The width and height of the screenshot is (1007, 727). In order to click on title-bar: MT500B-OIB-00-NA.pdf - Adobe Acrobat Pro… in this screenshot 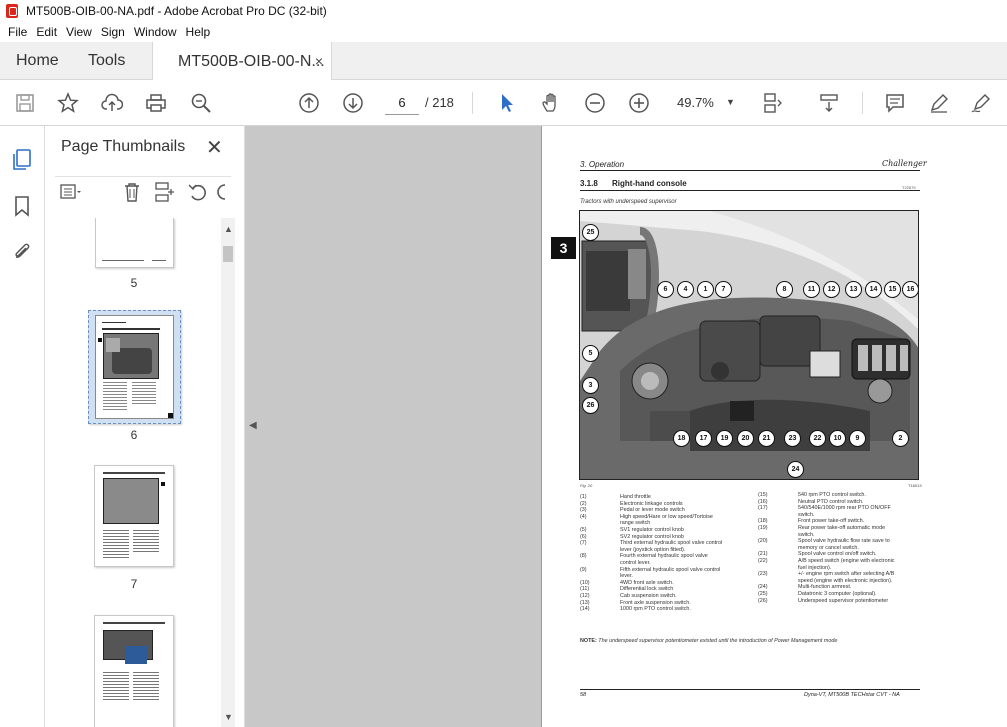, I will do `click(503, 11)`.